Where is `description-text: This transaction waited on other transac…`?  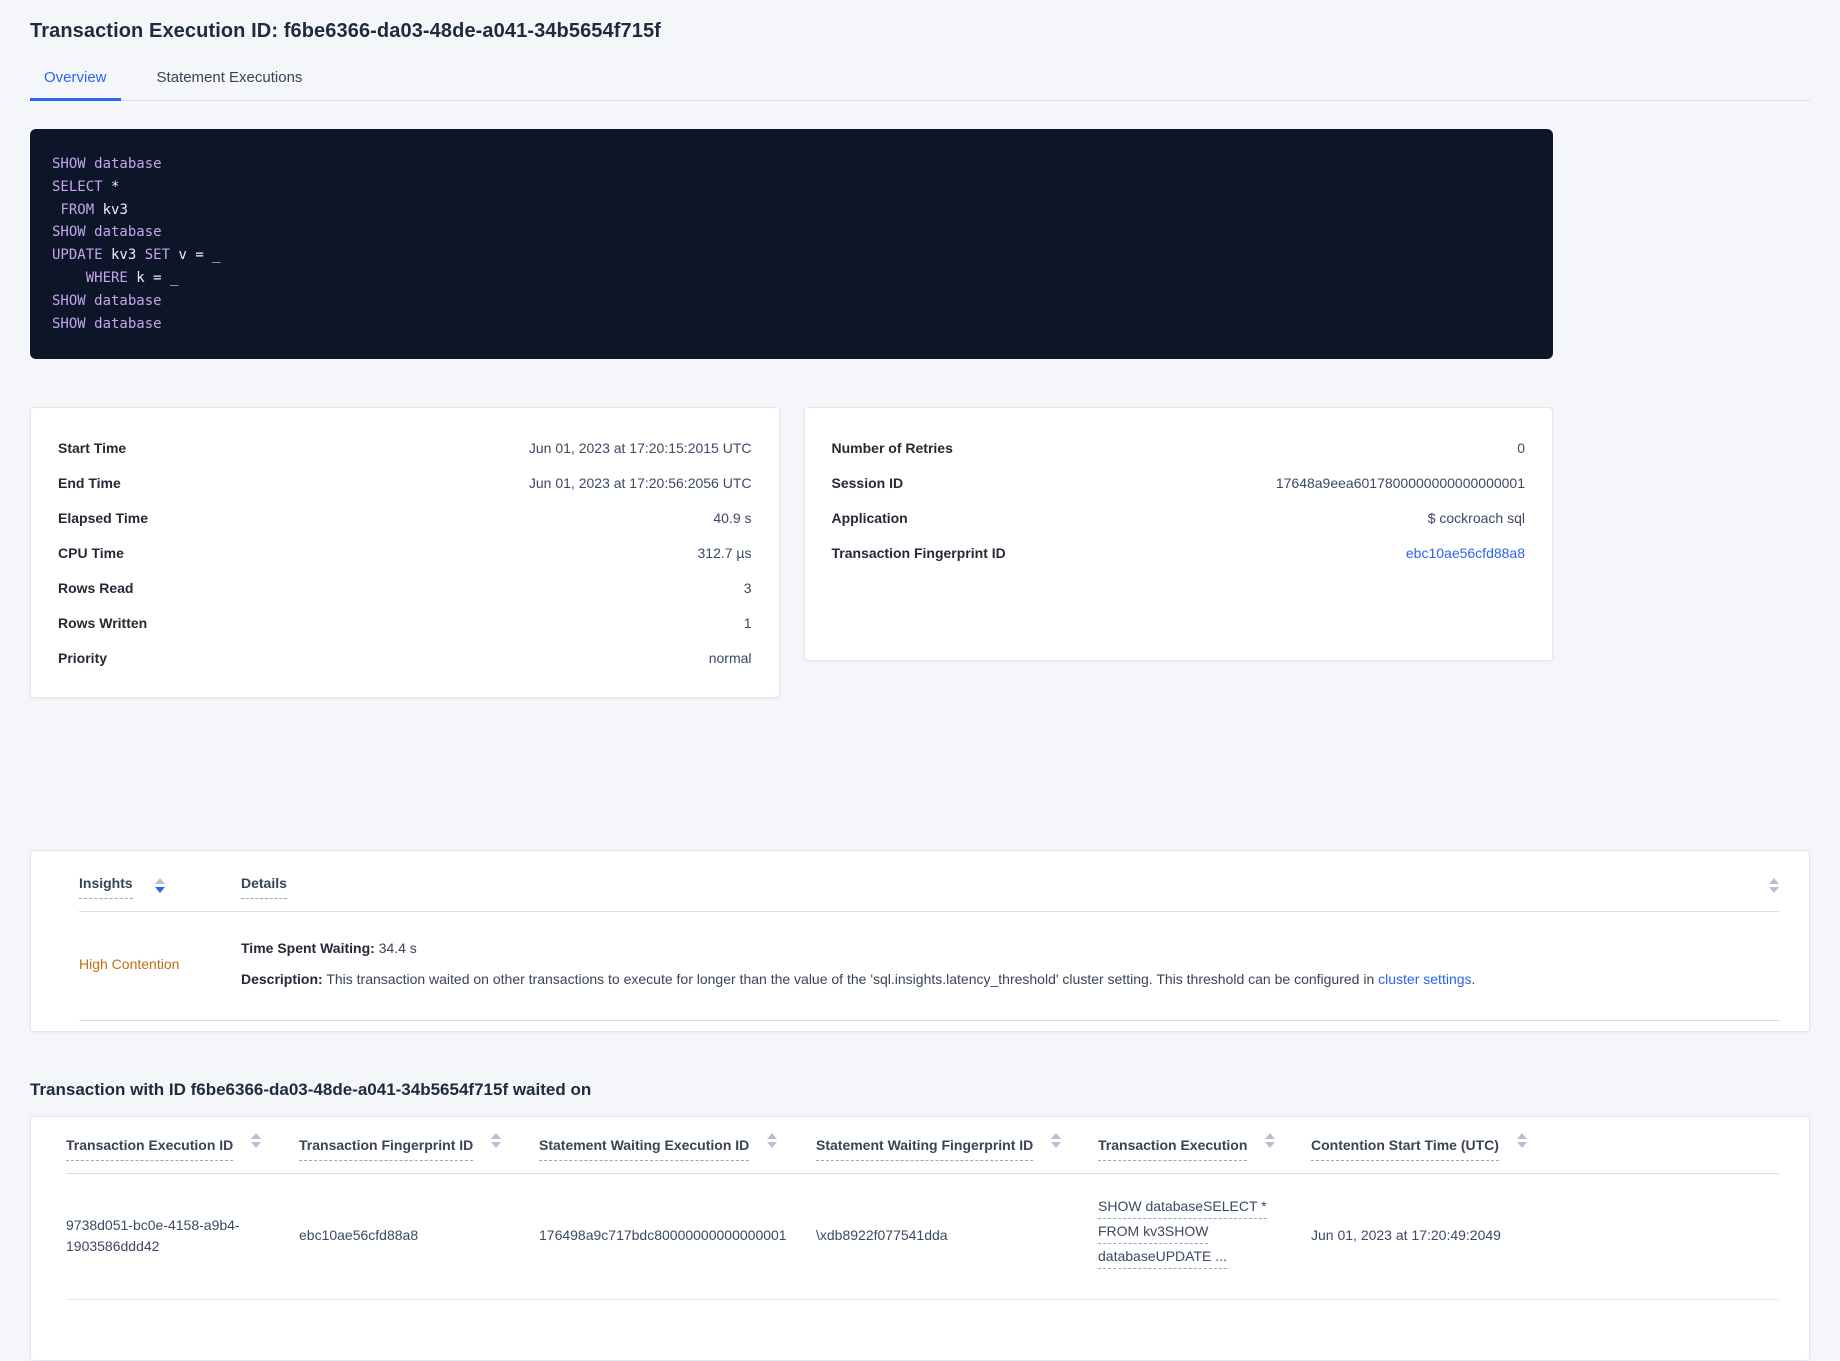
description-text: This transaction waited on other transac… is located at coordinates (850, 979).